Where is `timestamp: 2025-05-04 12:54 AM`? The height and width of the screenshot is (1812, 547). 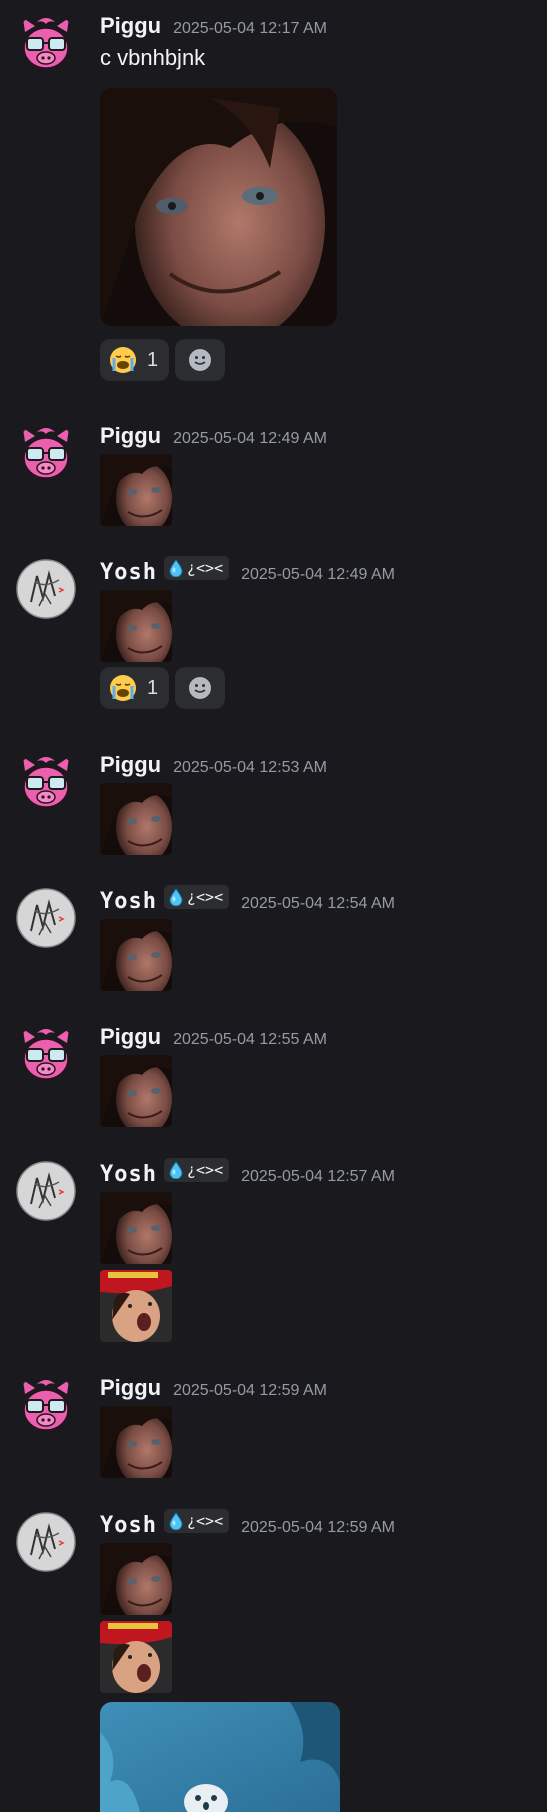
timestamp: 2025-05-04 12:54 AM is located at coordinates (318, 903).